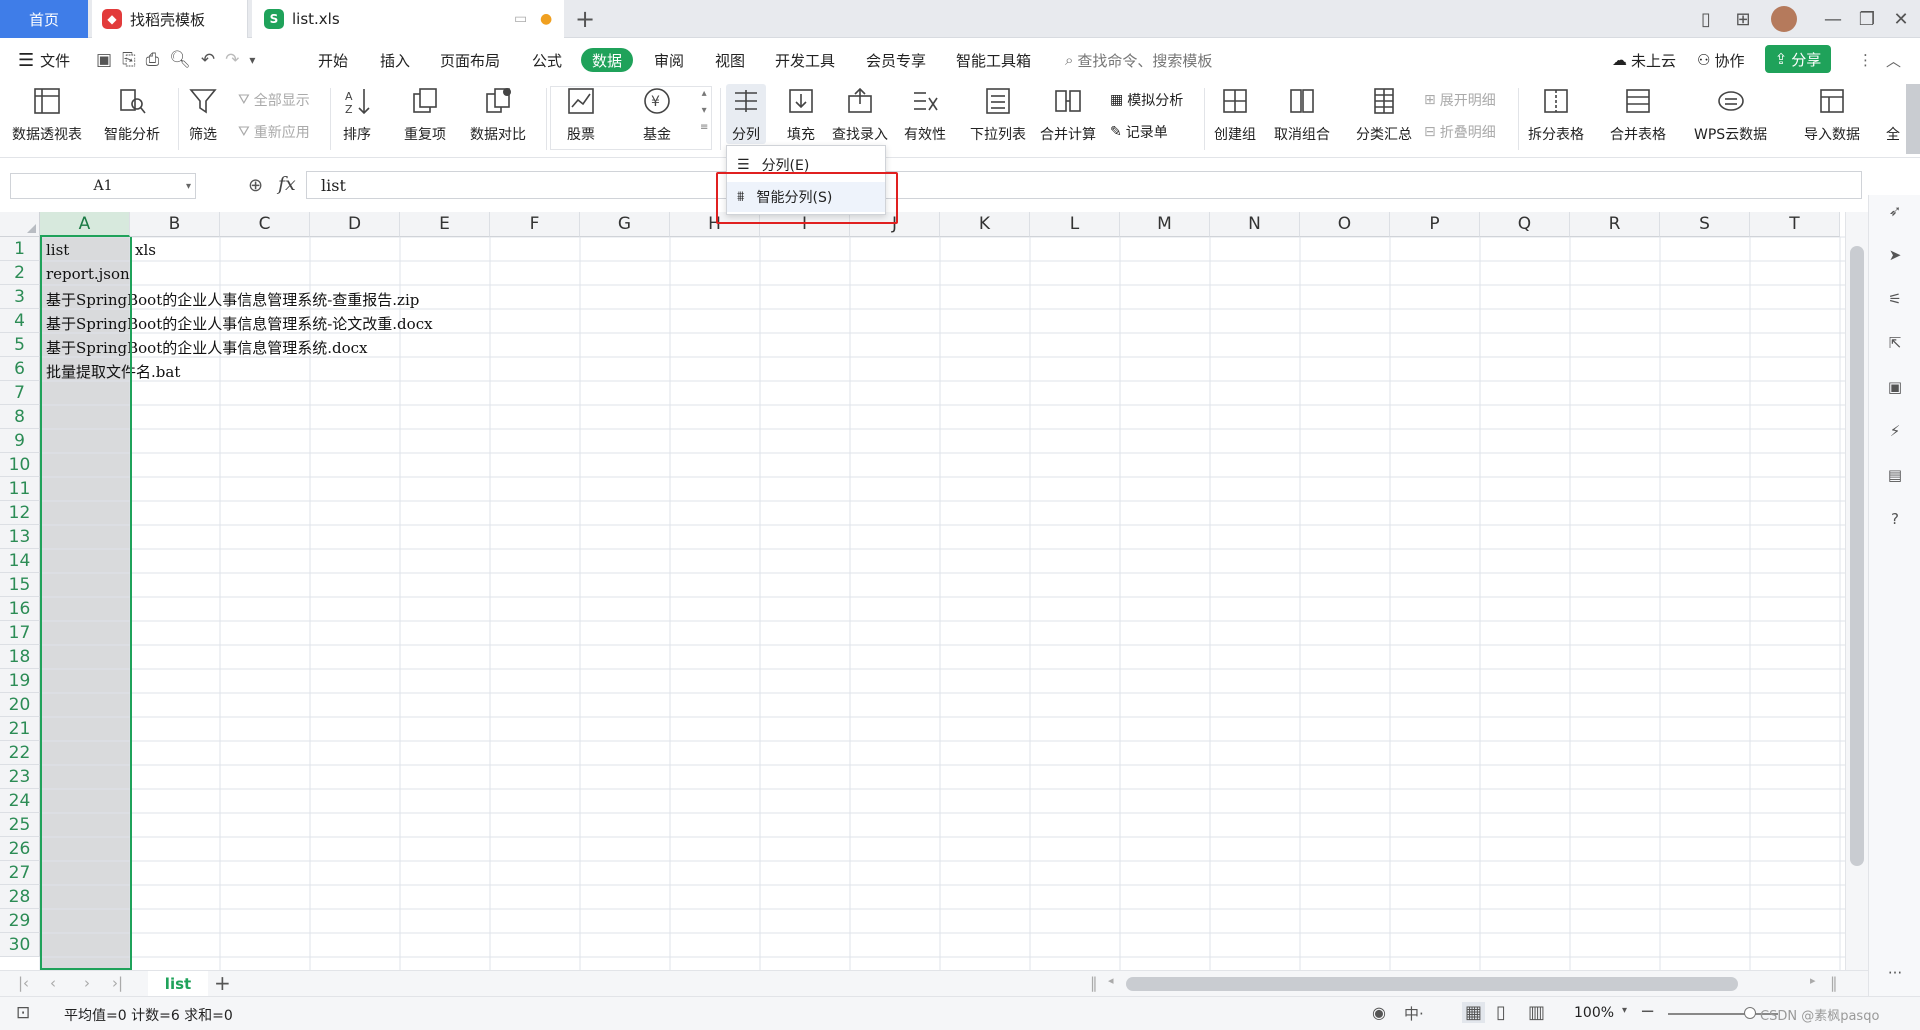  What do you see at coordinates (1895, 431) in the screenshot?
I see `lightning-icon: ⚡` at bounding box center [1895, 431].